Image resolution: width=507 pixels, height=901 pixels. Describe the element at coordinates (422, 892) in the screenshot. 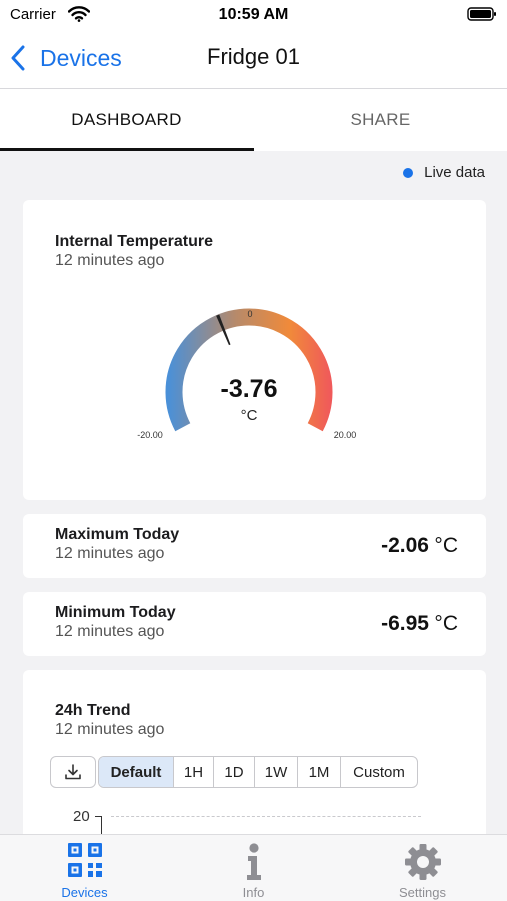

I see `bottom-tab-settings-label: Settings` at that location.